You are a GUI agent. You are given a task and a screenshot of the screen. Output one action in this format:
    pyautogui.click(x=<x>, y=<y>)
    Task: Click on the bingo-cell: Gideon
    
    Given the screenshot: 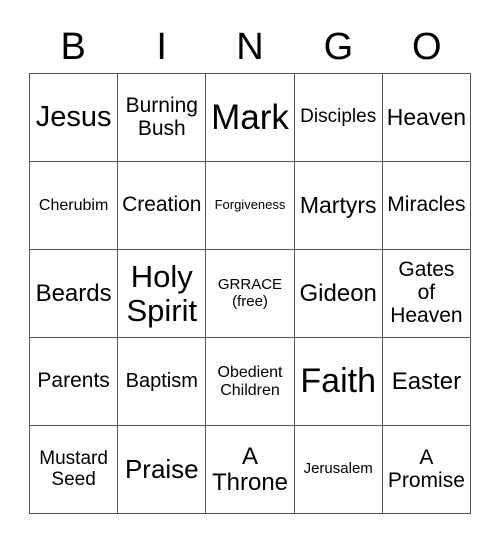 What is the action you would take?
    pyautogui.click(x=338, y=294)
    